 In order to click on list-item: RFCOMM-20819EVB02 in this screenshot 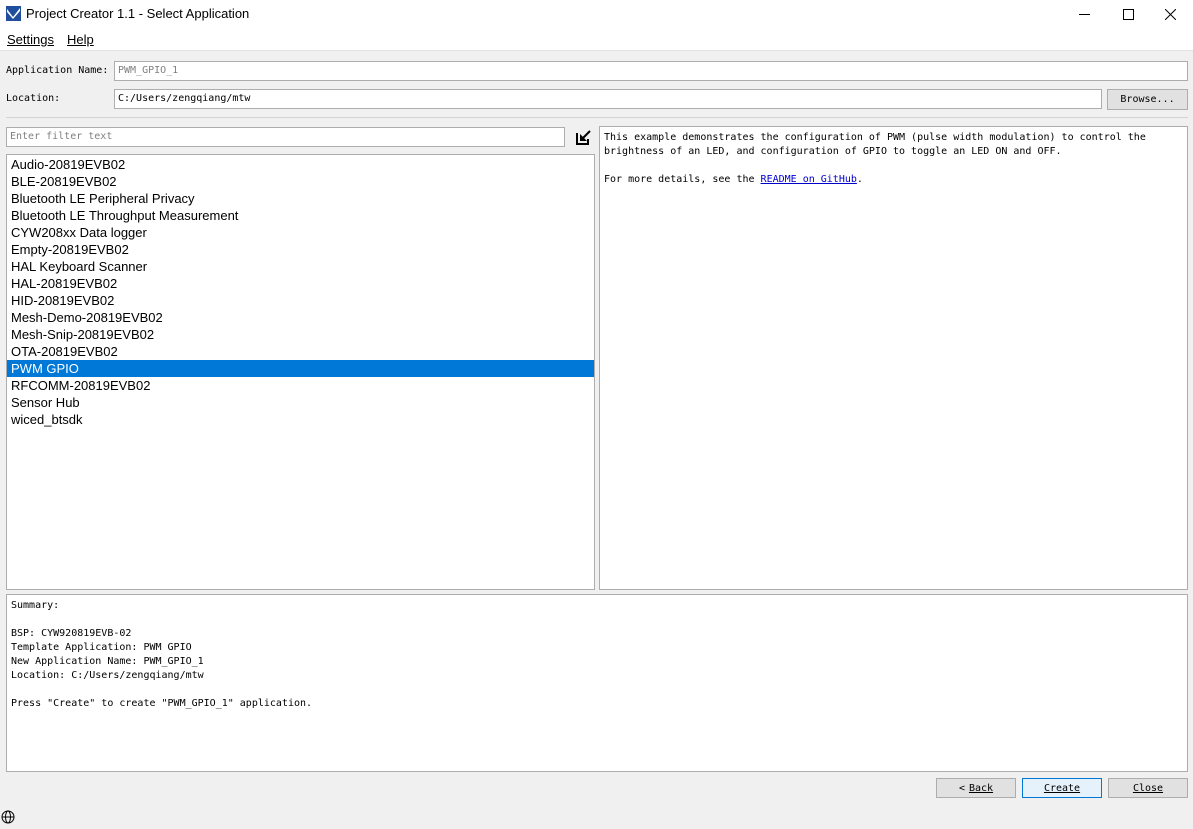, I will do `click(300, 385)`.